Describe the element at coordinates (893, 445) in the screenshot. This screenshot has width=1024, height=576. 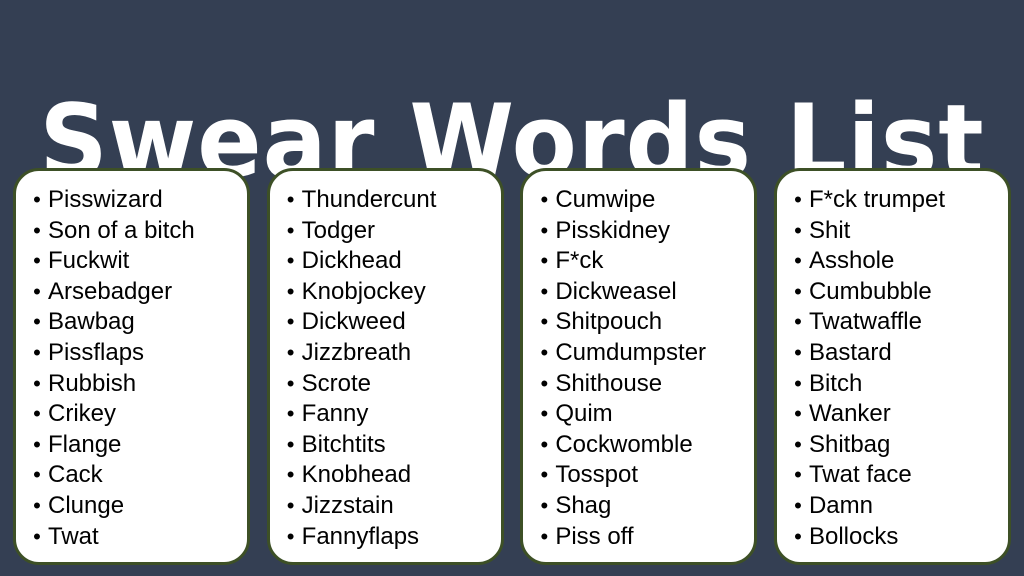
I see `list-item: • Shitbag` at that location.